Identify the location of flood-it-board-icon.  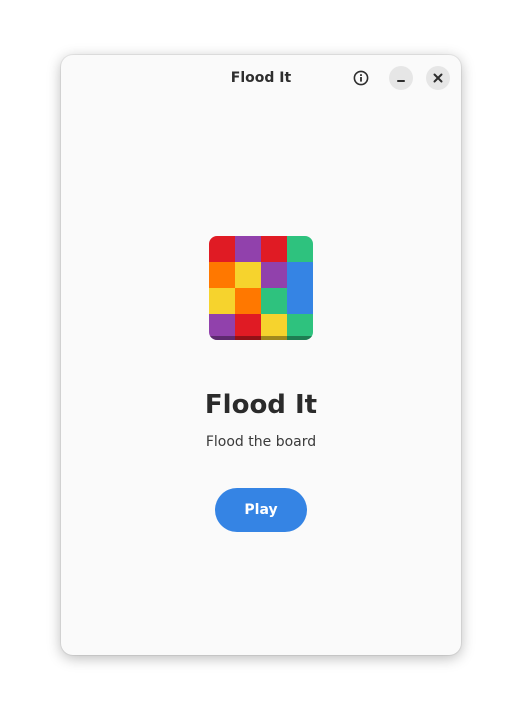
(261, 288).